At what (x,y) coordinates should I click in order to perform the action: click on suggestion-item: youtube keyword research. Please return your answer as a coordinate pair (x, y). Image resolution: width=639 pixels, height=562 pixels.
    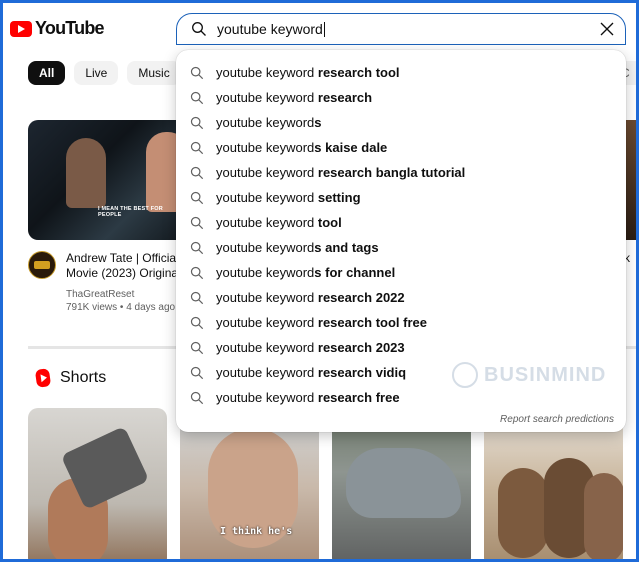
    Looking at the image, I should click on (401, 97).